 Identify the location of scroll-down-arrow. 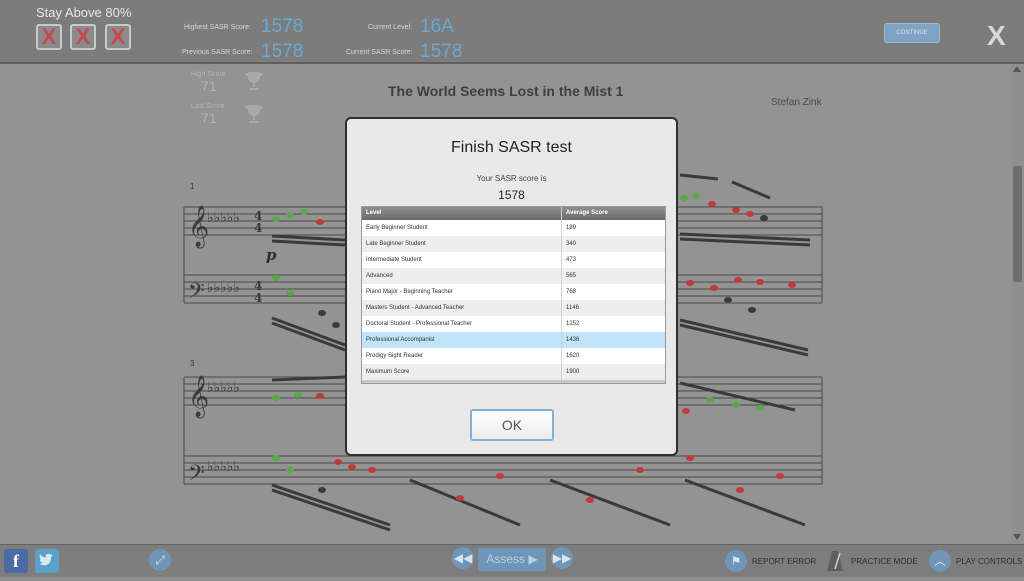
(1017, 537).